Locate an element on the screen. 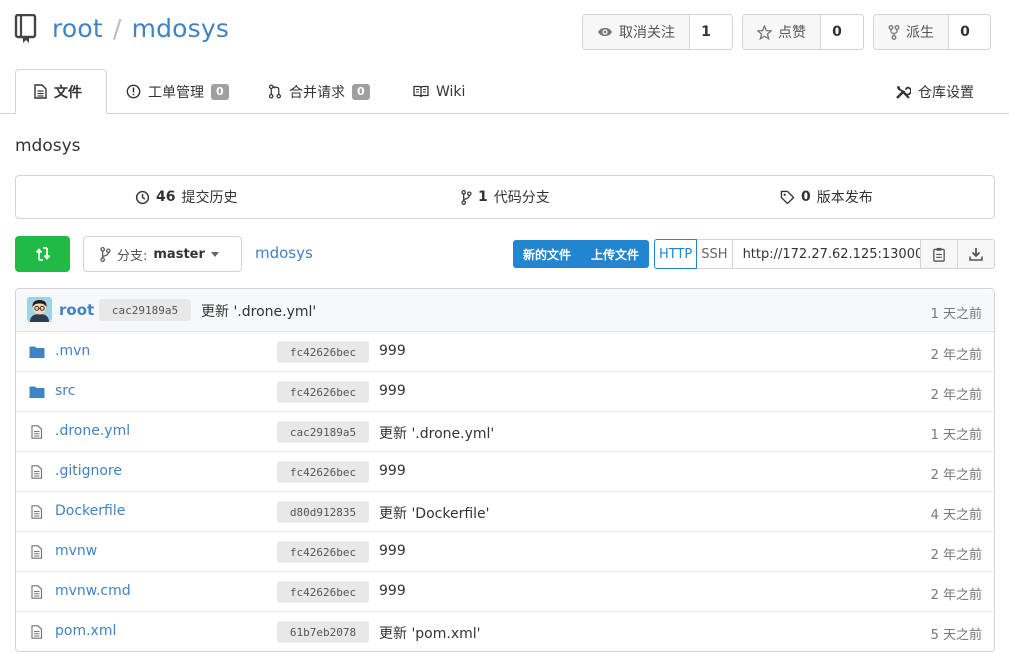 The height and width of the screenshot is (654, 1009). file-name-link: pom.xml is located at coordinates (85, 631).